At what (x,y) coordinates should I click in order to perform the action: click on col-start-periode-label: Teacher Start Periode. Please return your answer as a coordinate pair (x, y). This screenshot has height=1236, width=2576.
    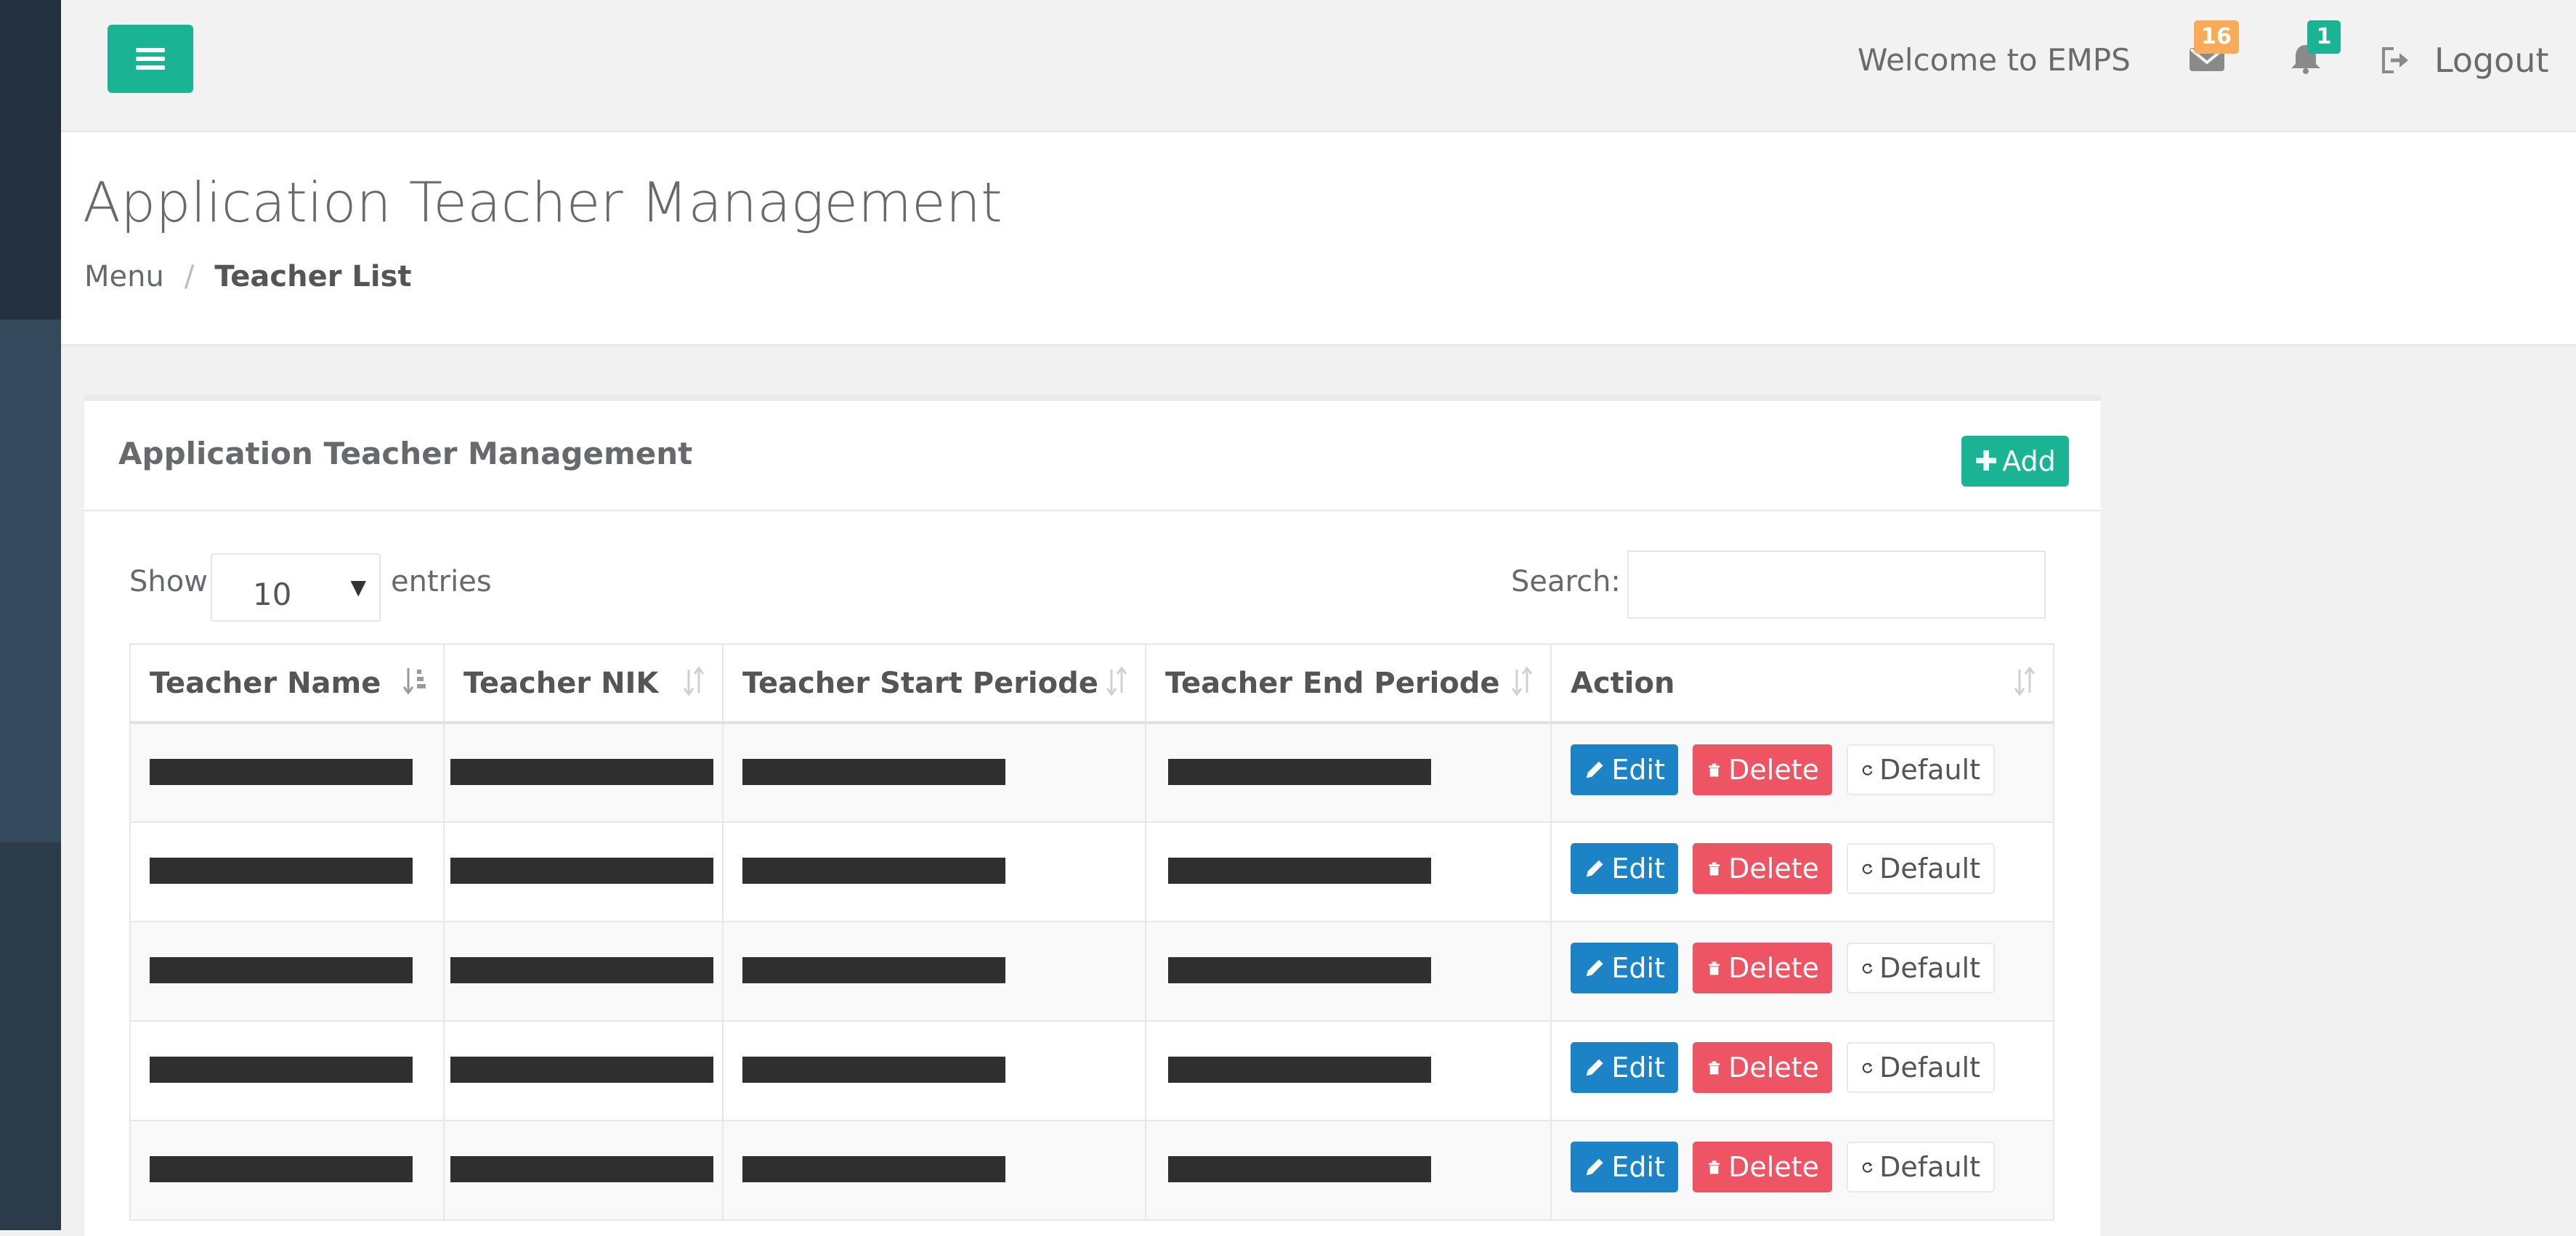
    Looking at the image, I should click on (920, 683).